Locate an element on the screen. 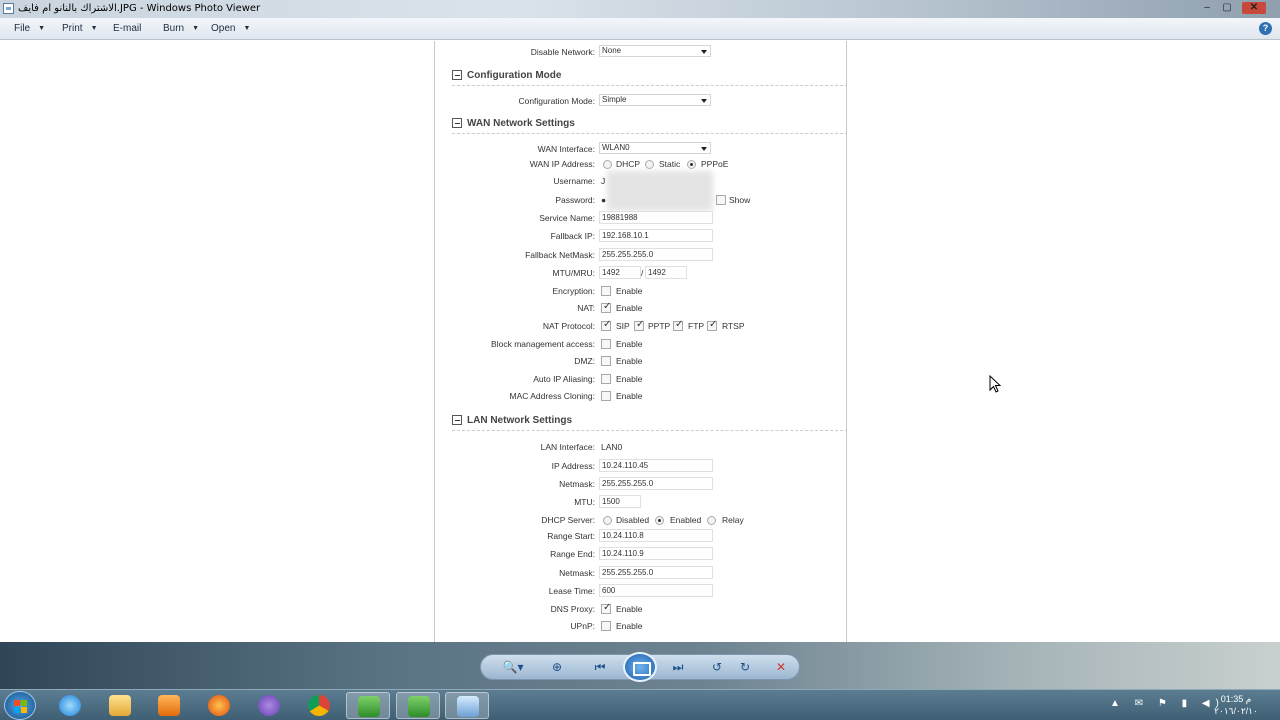  section-wan-network-settings: WAN Network Settings is located at coordinates (649, 125).